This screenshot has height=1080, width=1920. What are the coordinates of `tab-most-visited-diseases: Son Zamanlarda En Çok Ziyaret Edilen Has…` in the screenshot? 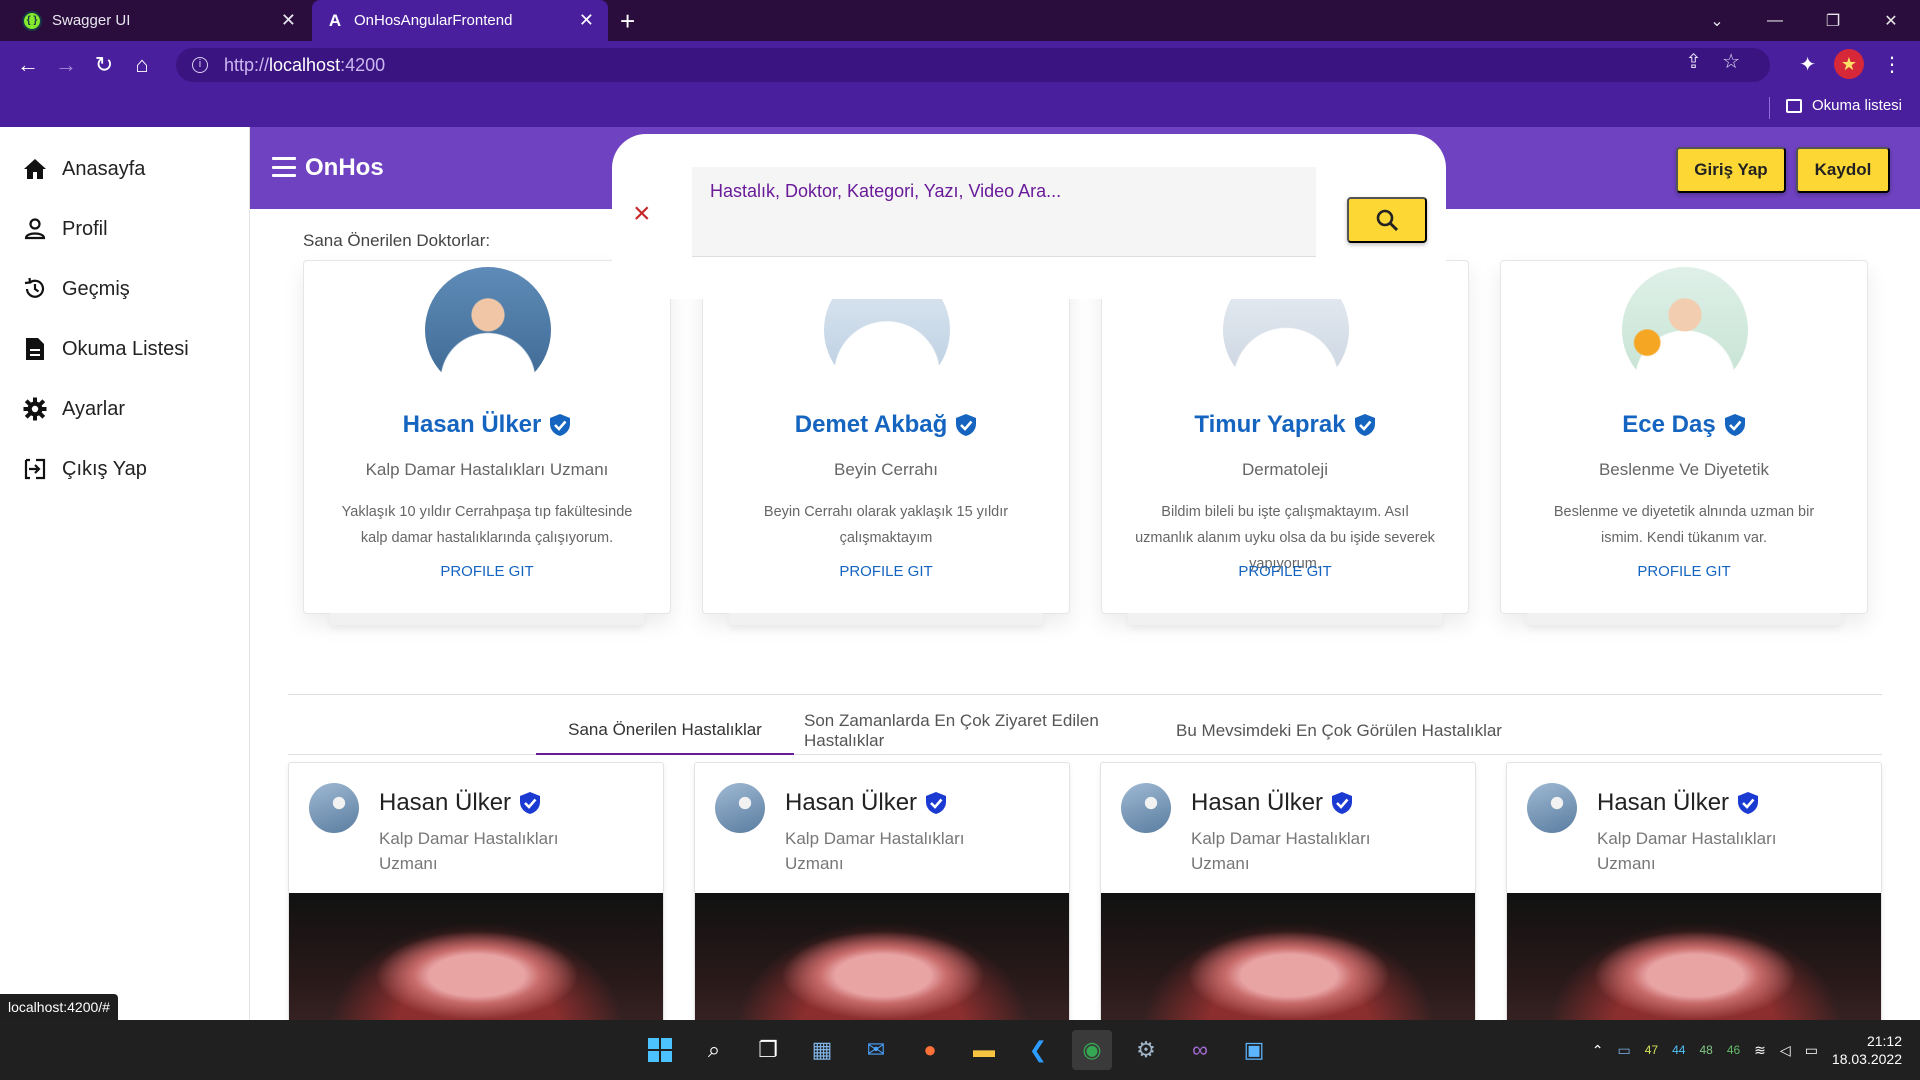 It's located at (974, 731).